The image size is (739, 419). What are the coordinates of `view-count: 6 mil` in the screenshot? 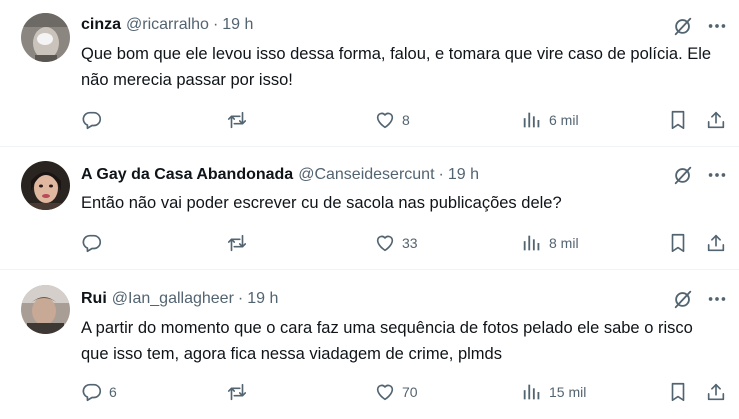 It's located at (564, 120).